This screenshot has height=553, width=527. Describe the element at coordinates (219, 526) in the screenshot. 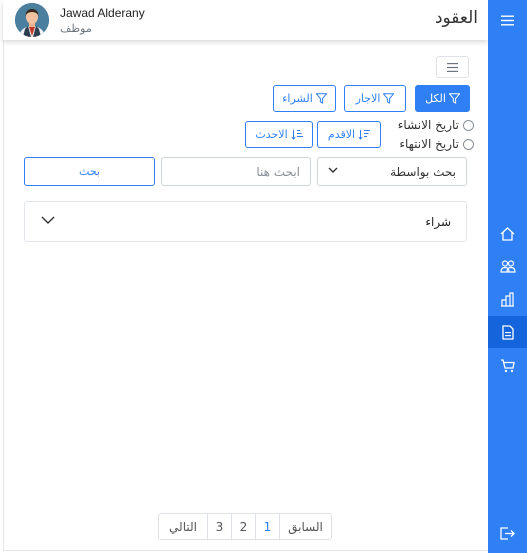

I see `pagination-page-3: 3` at that location.